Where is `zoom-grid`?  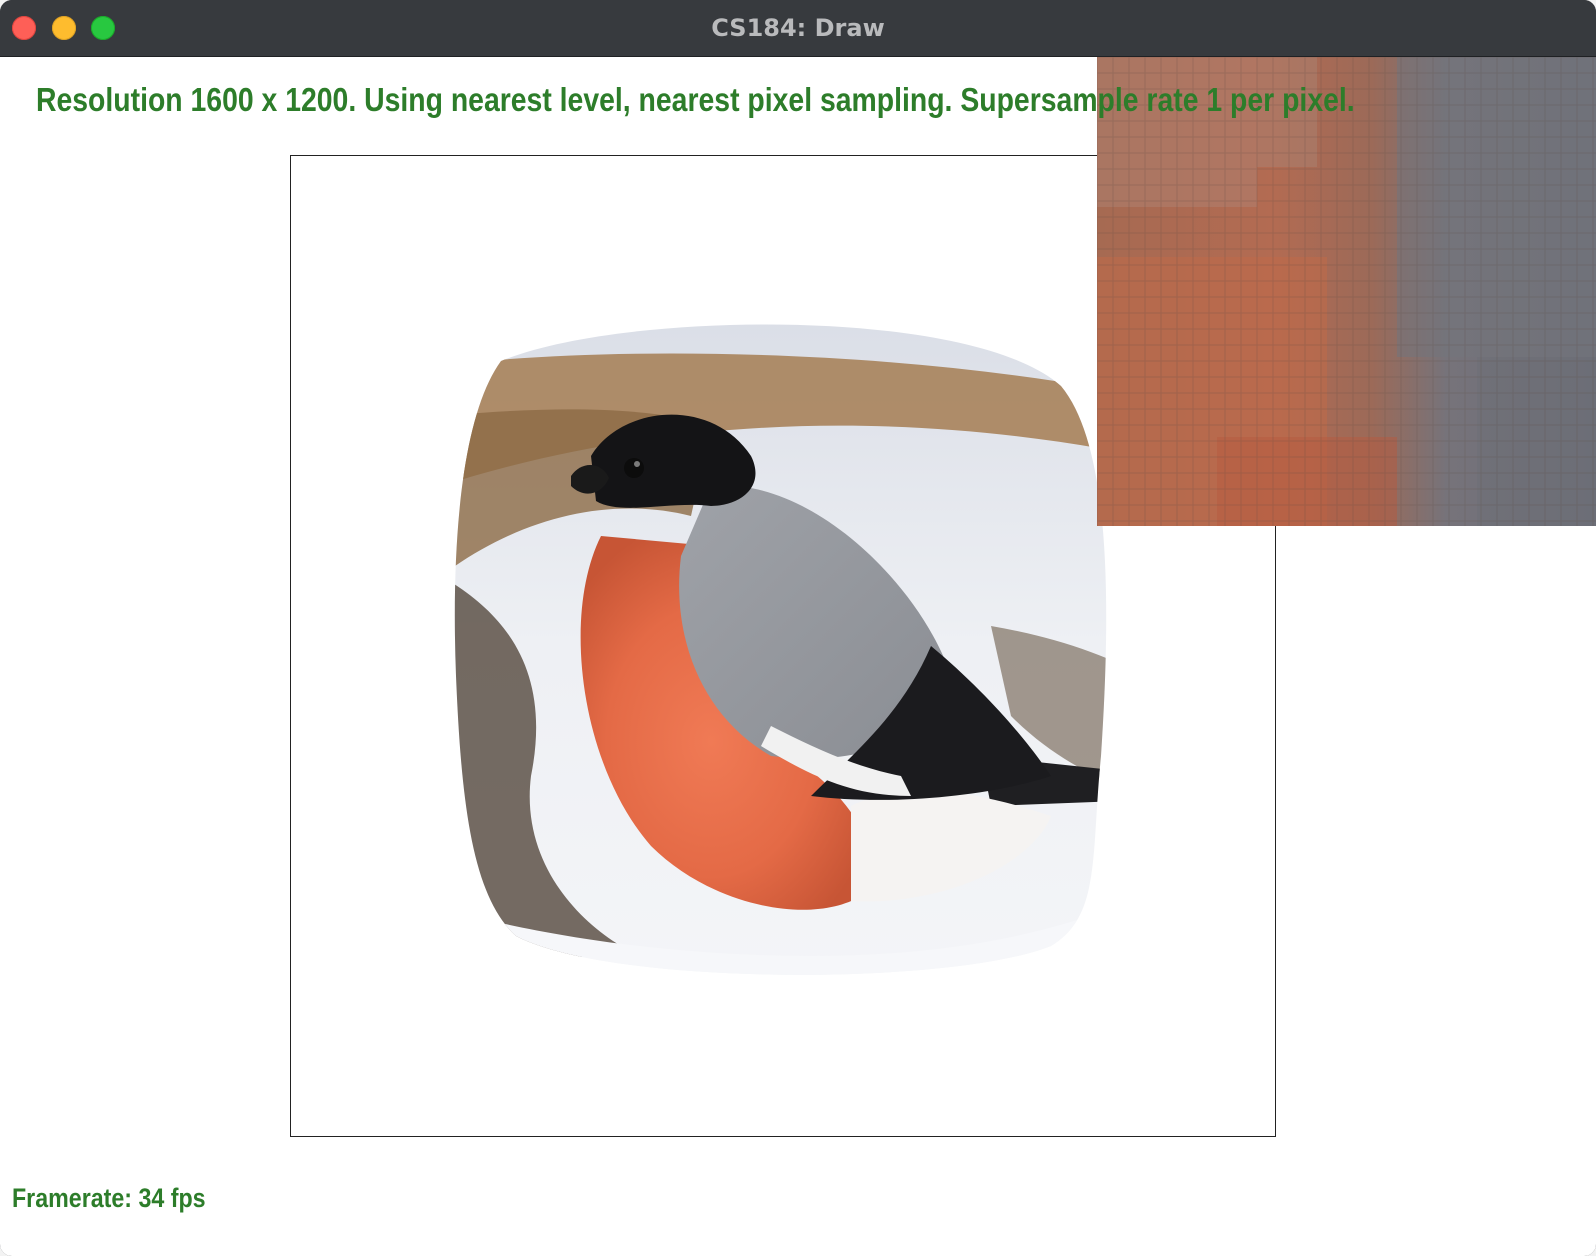 zoom-grid is located at coordinates (1346, 291).